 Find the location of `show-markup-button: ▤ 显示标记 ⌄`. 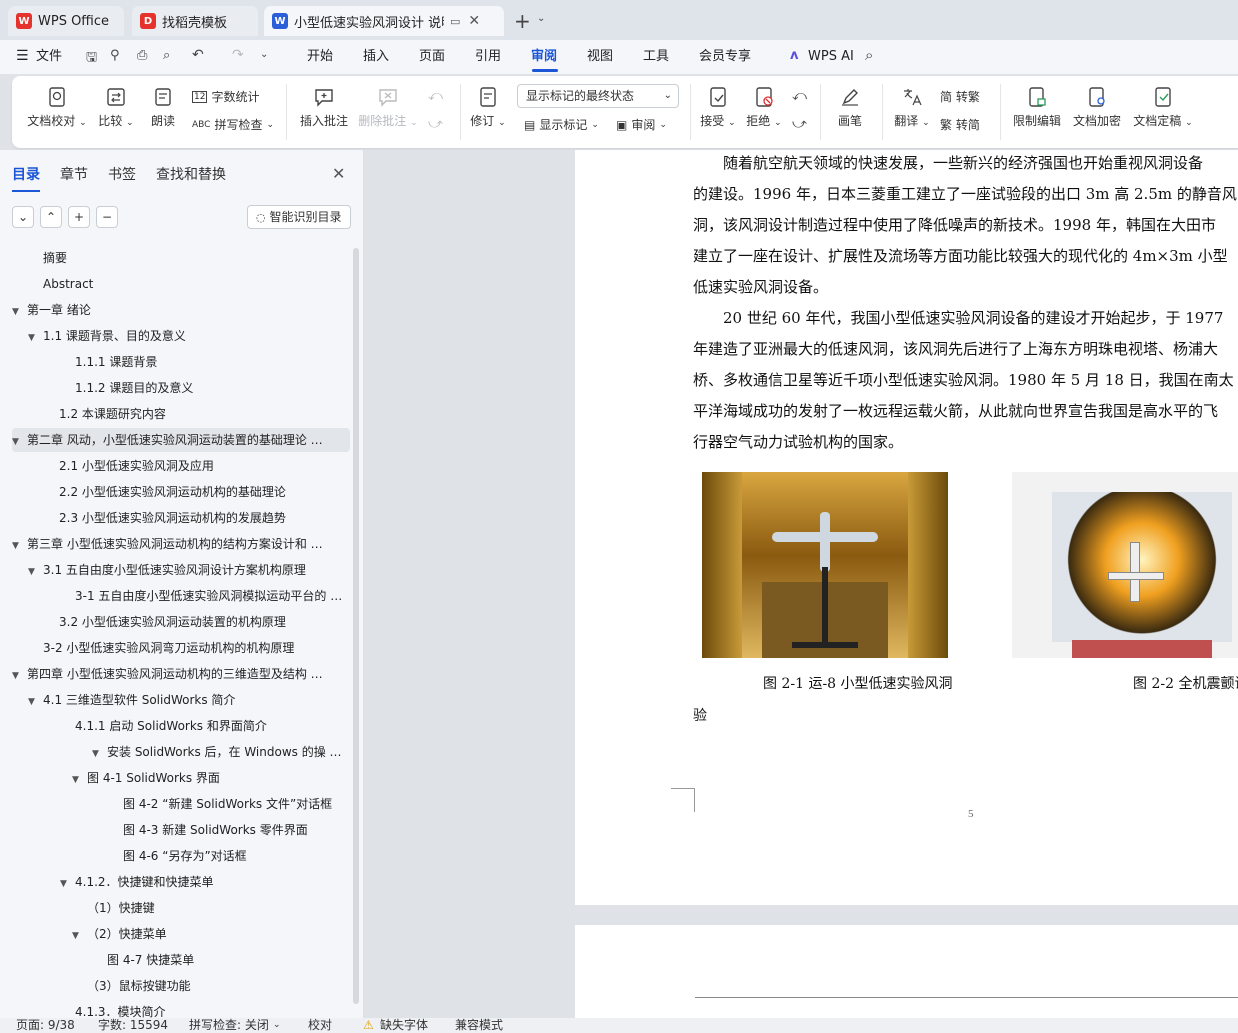

show-markup-button: ▤ 显示标记 ⌄ is located at coordinates (561, 124).